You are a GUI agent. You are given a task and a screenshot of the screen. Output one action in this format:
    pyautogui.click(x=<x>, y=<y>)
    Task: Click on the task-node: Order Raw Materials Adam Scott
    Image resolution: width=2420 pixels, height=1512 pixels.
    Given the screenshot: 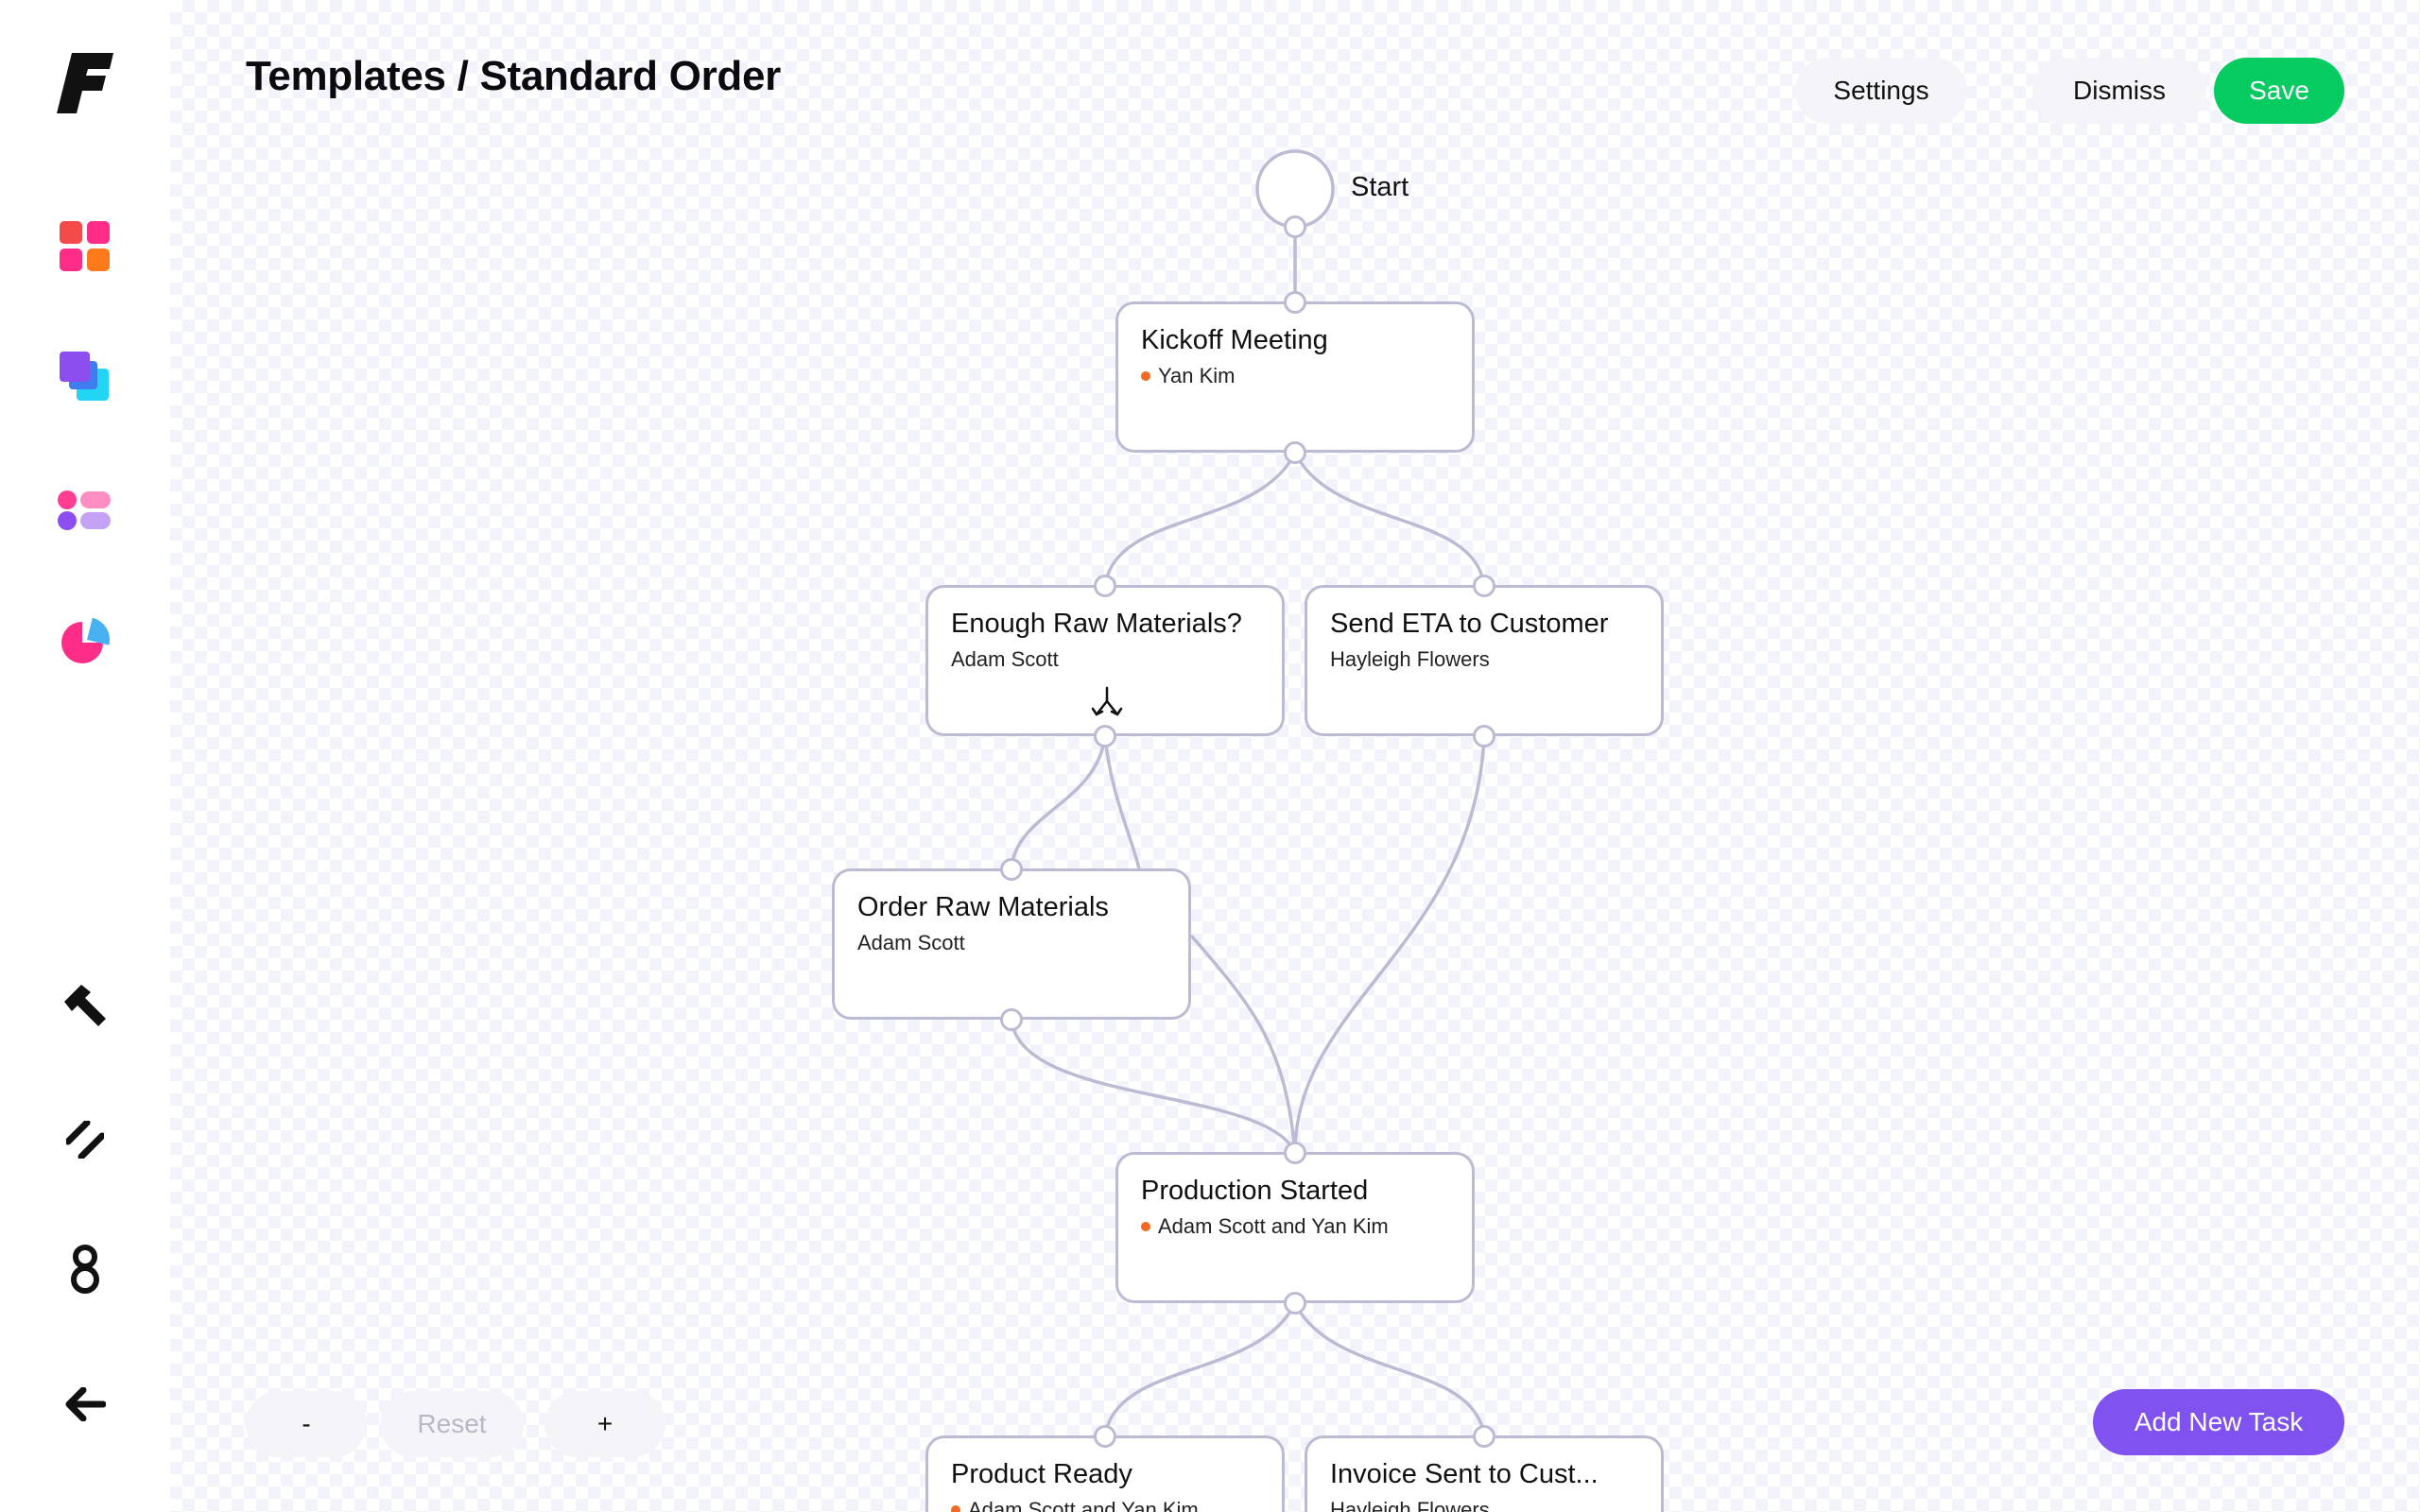 What is the action you would take?
    pyautogui.click(x=1012, y=944)
    